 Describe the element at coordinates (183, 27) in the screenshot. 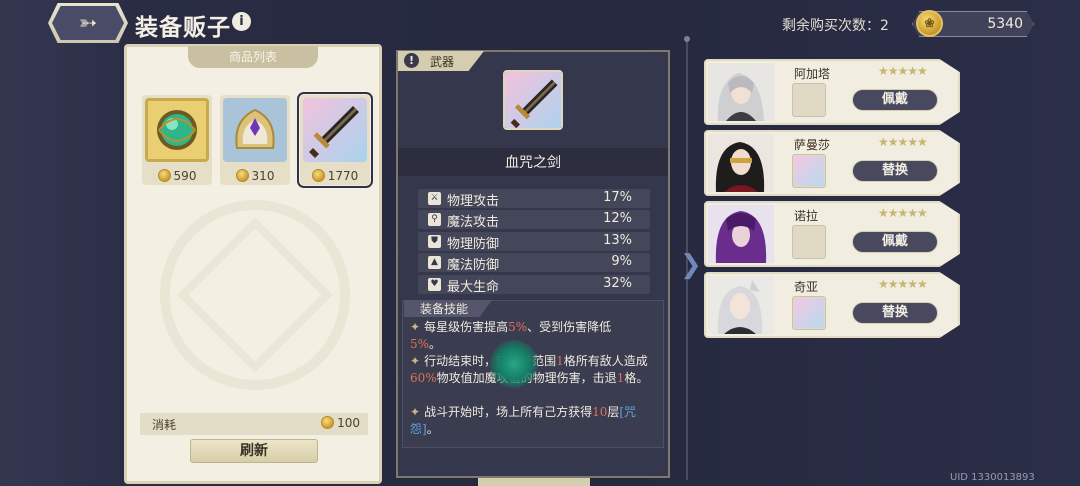

I see `page-title: 装备贩子` at that location.